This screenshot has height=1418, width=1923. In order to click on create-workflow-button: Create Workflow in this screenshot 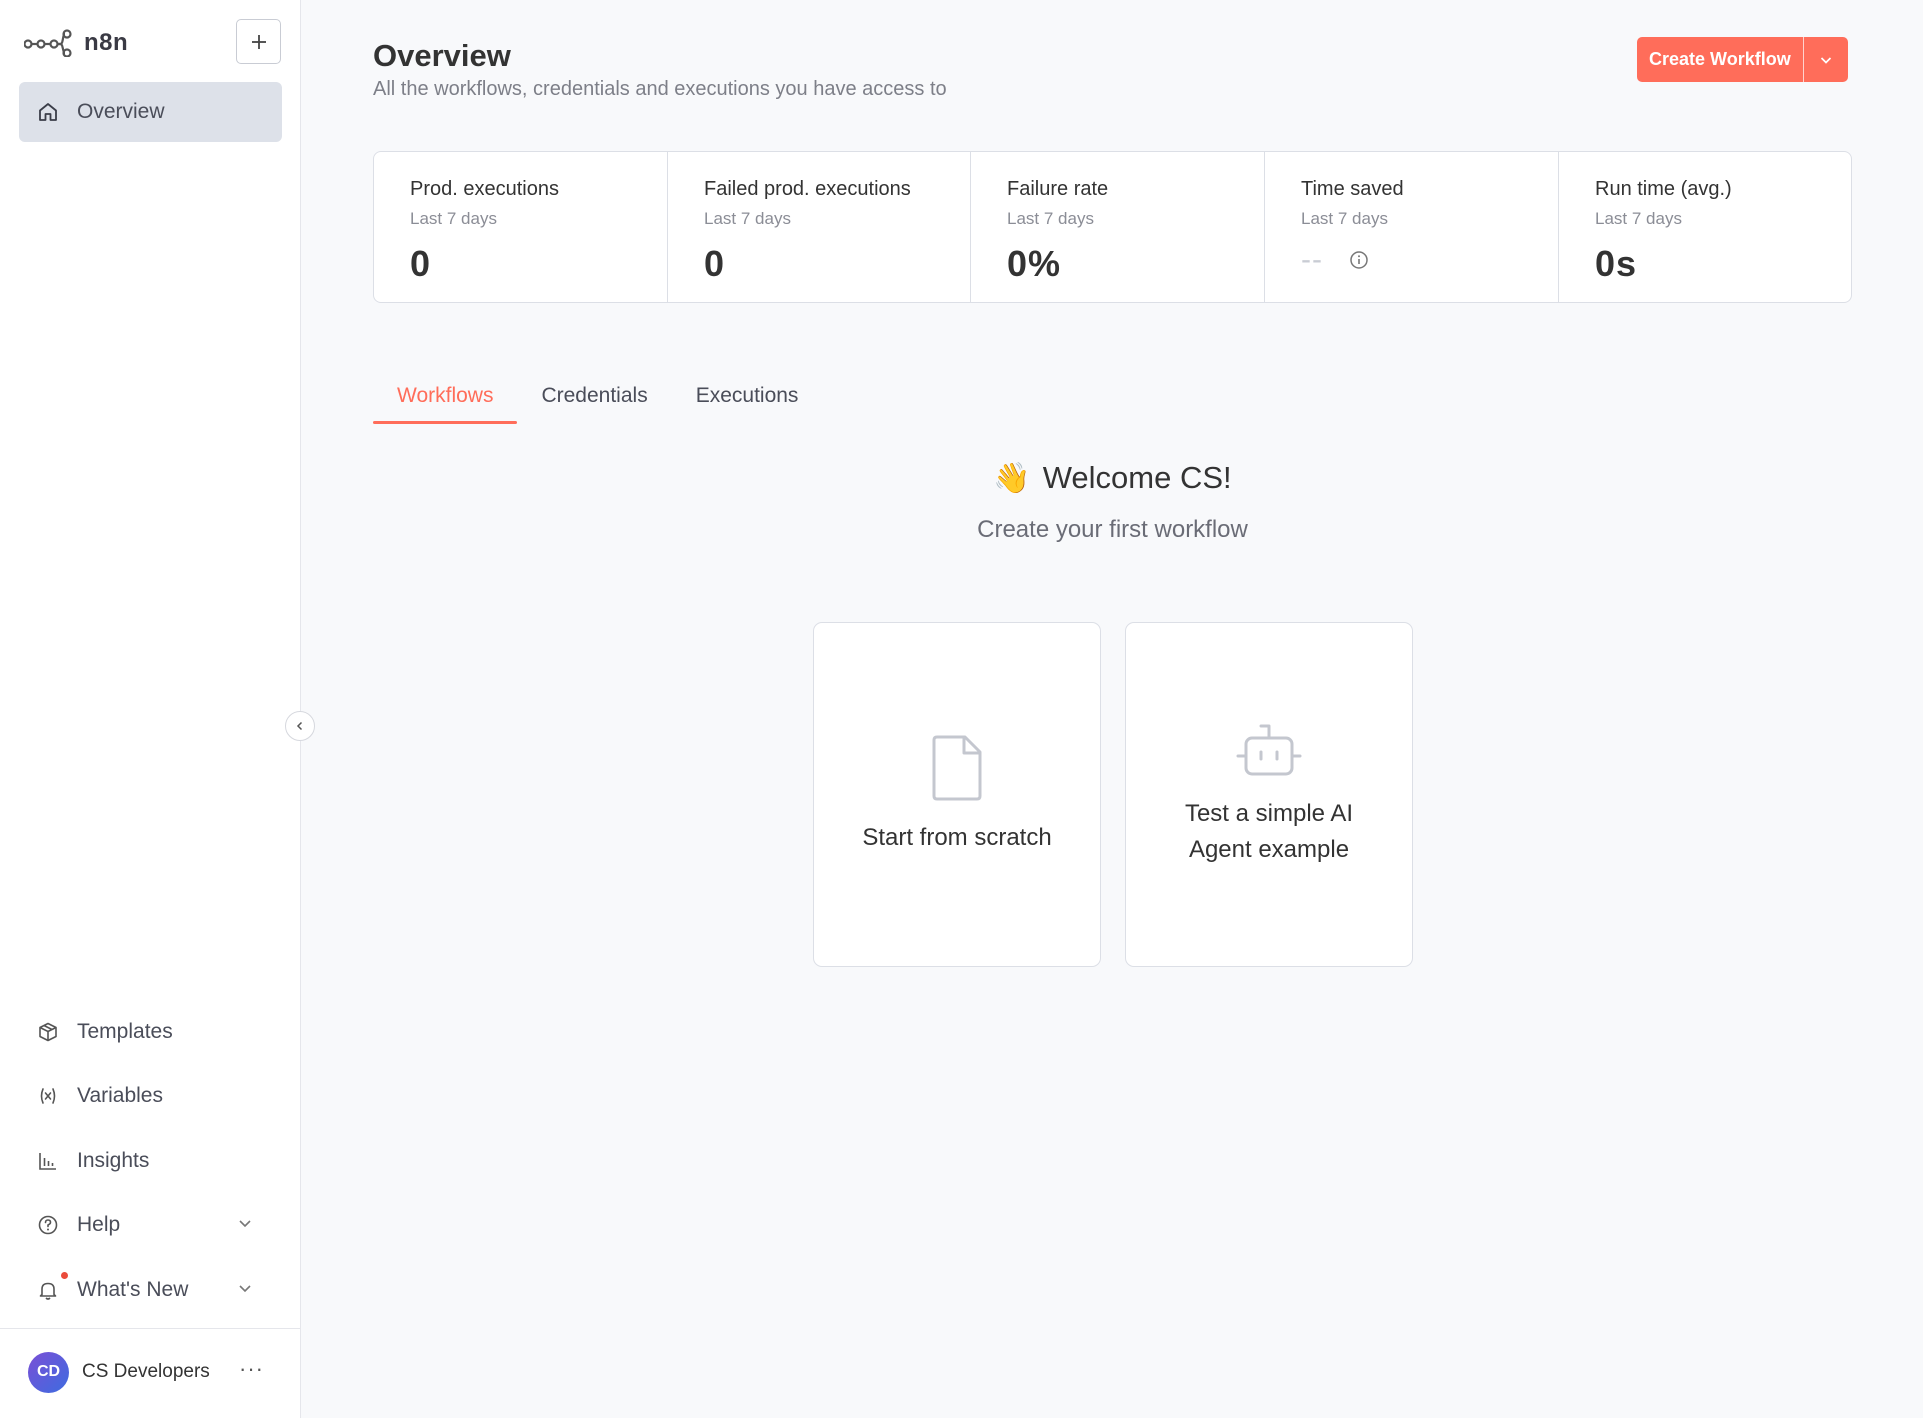, I will do `click(1720, 59)`.